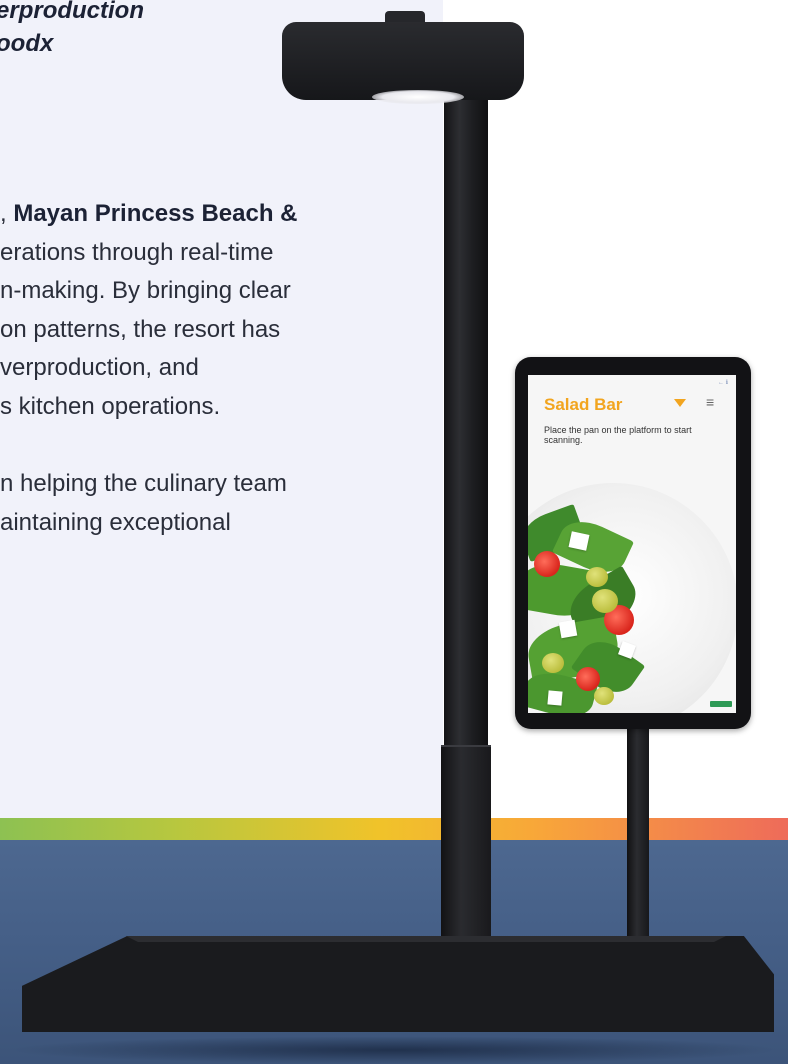 The image size is (788, 1064). Describe the element at coordinates (398, 984) in the screenshot. I see `scale-platform-base` at that location.